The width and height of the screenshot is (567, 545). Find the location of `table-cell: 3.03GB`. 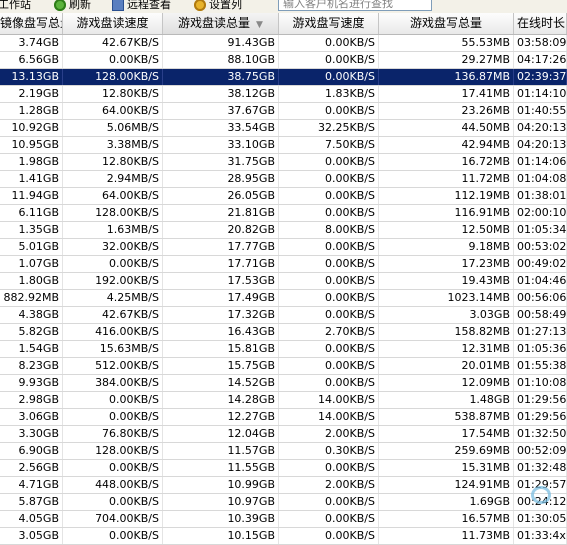

table-cell: 3.03GB is located at coordinates (446, 315).